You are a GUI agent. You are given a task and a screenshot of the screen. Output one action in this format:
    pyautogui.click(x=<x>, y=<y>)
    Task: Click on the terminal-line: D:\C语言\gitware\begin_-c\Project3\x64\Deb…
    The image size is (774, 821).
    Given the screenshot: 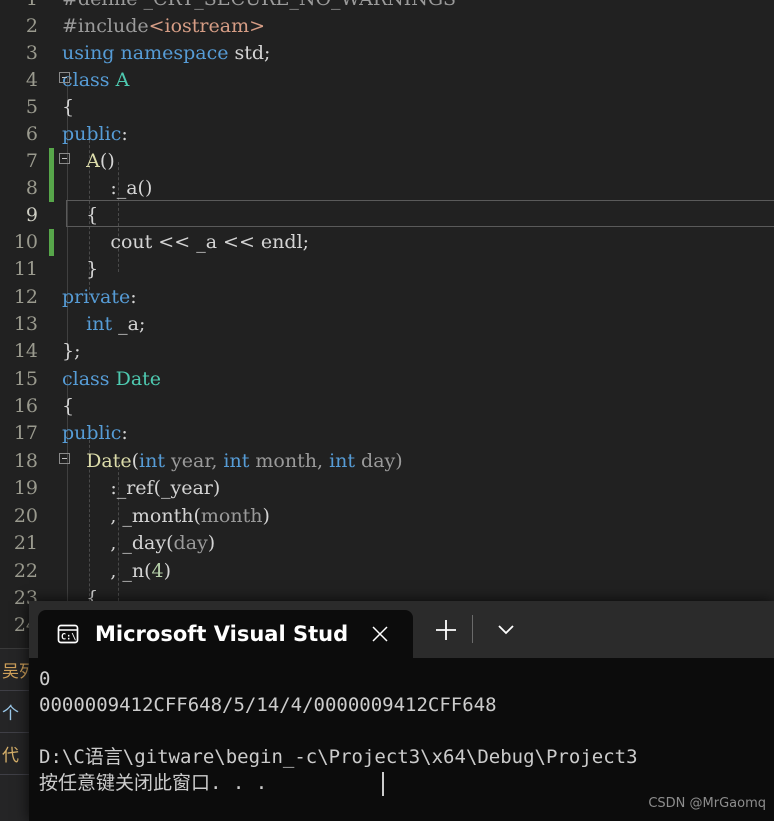 What is the action you would take?
    pyautogui.click(x=338, y=757)
    